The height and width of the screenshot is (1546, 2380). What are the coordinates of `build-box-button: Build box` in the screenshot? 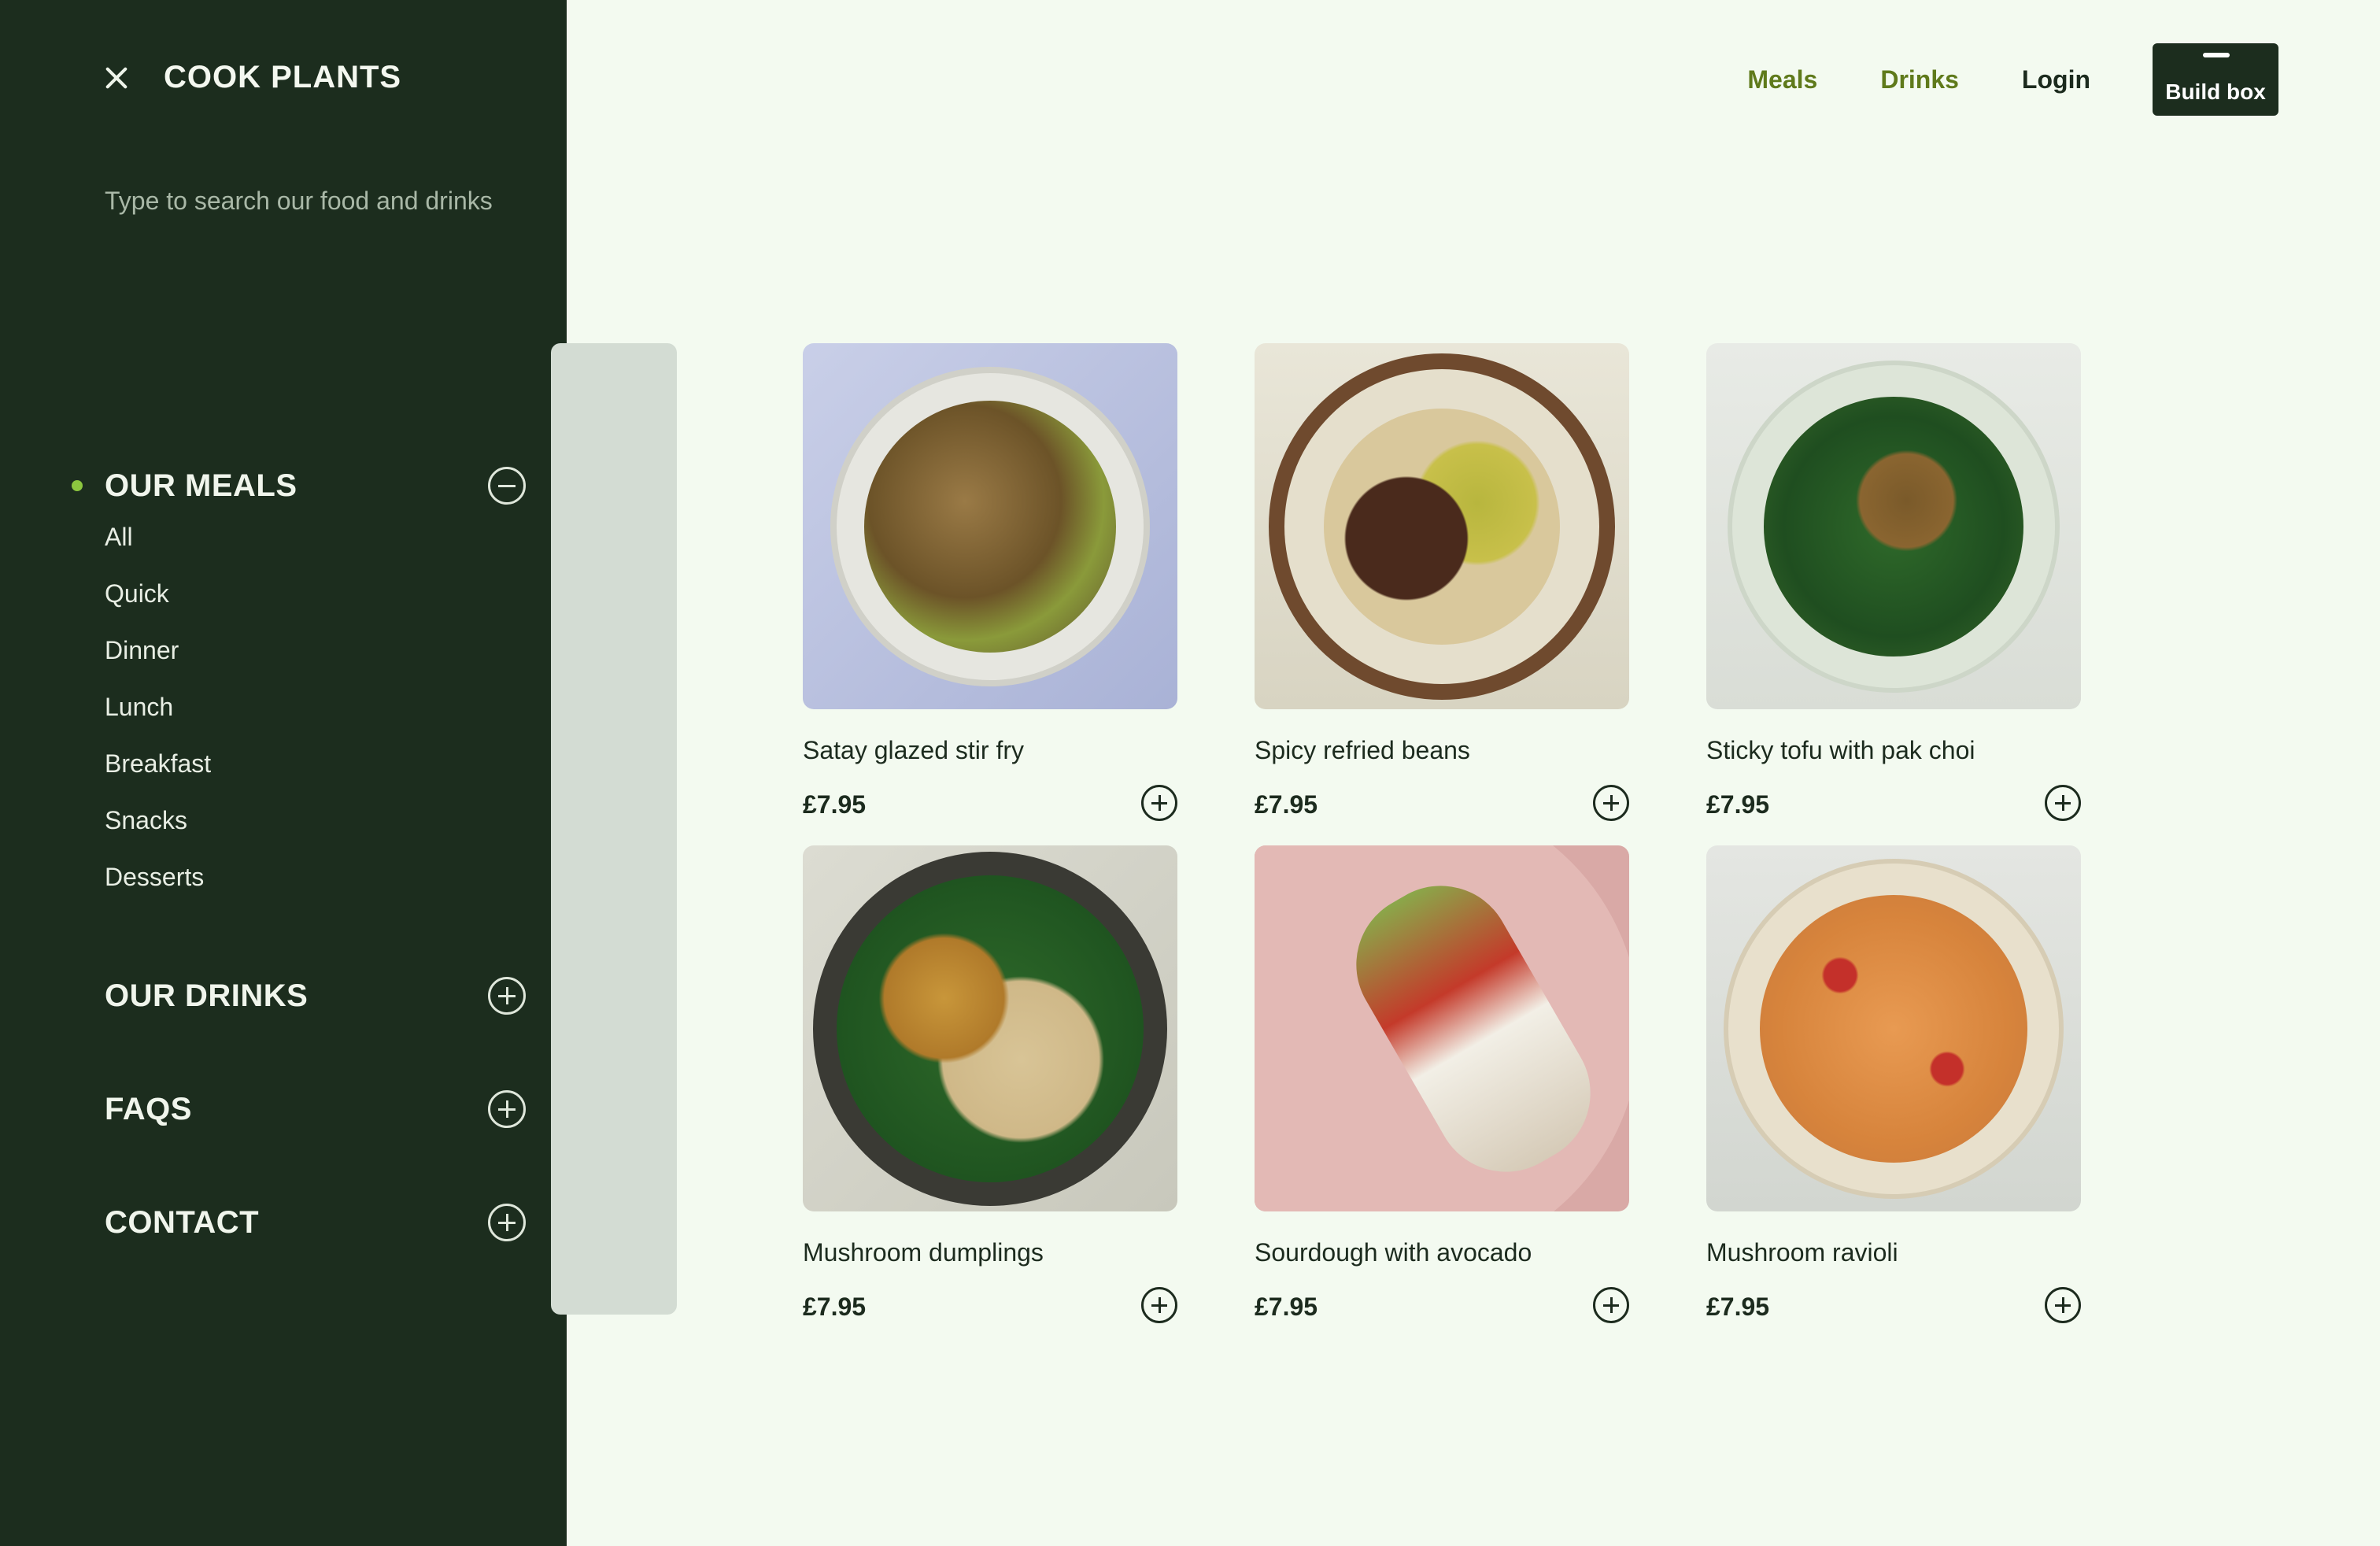 It's located at (2215, 80).